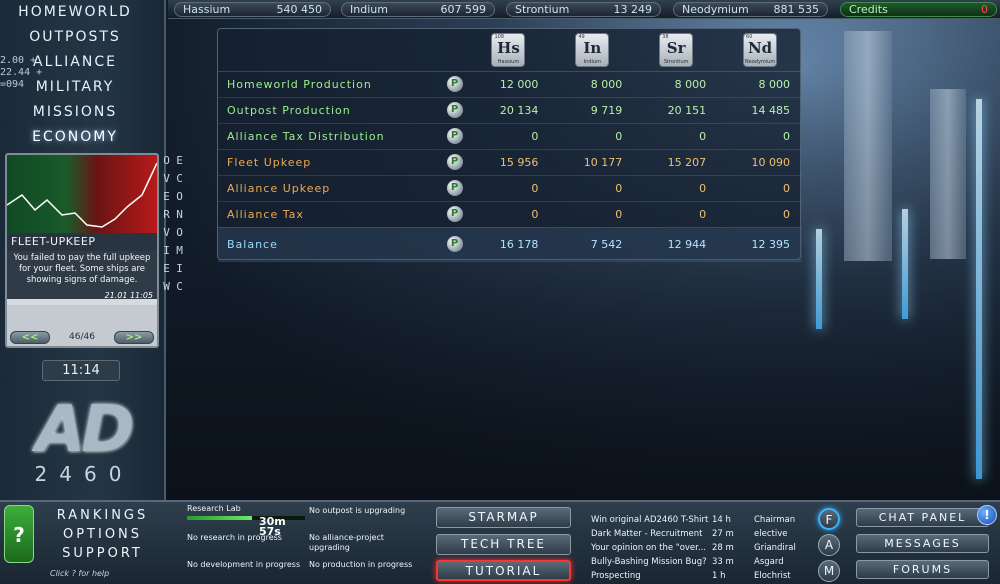  I want to click on element-hassium-icon: 108 Hs Hassium, so click(508, 49).